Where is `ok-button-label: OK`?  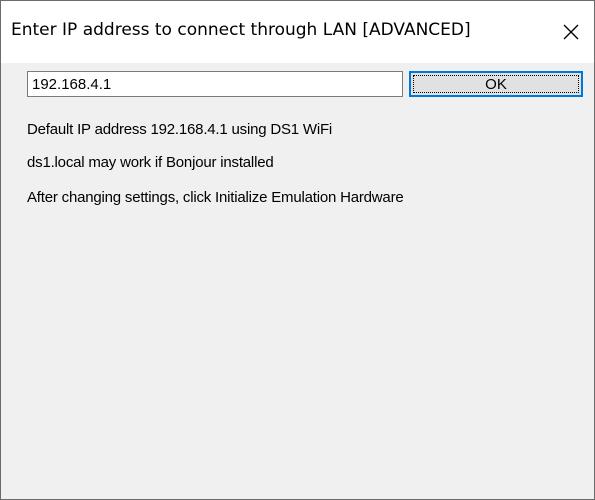
ok-button-label: OK is located at coordinates (496, 84).